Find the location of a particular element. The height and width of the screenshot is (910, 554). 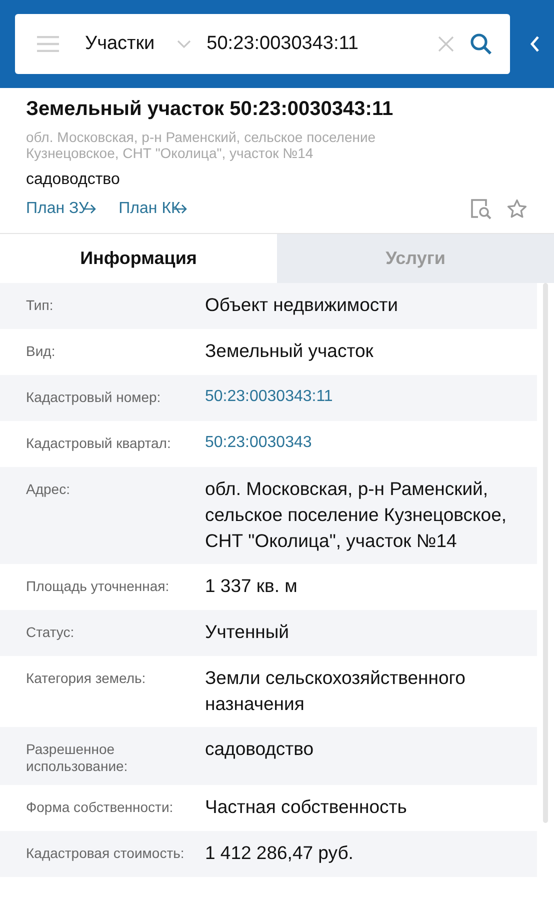

close-icon is located at coordinates (446, 44).